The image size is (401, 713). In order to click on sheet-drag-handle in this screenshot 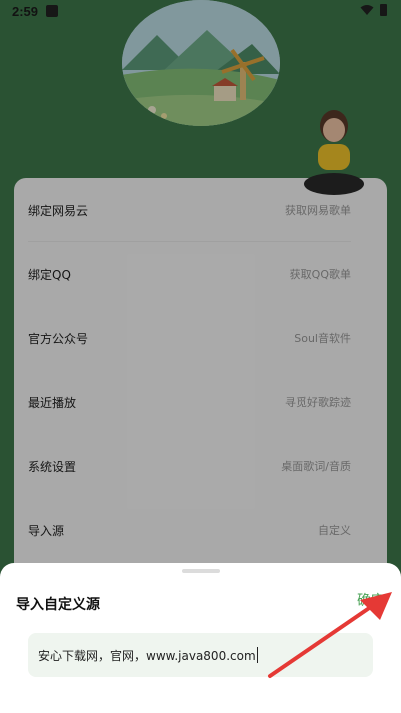, I will do `click(201, 571)`.